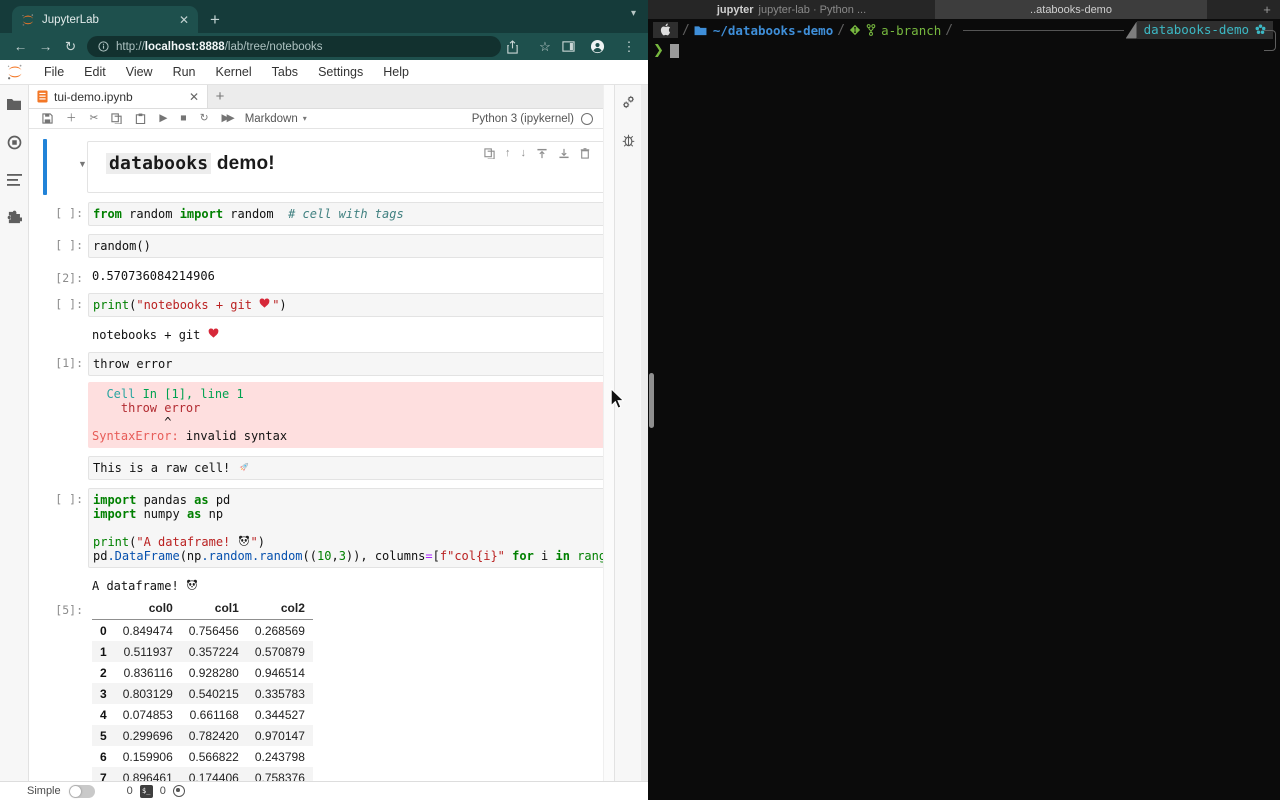 This screenshot has height=800, width=1280. I want to click on paste-cells-icon, so click(140, 118).